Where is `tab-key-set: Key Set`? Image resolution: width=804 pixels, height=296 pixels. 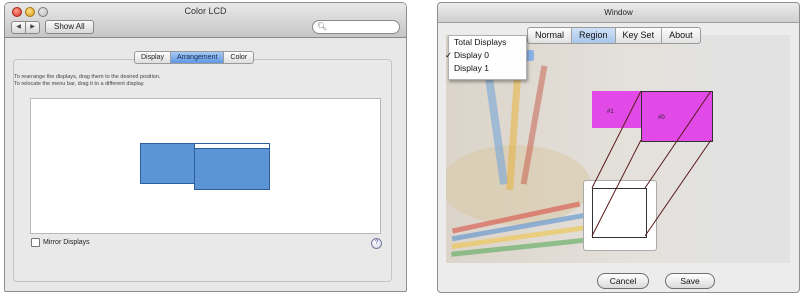
tab-key-set: Key Set is located at coordinates (639, 35).